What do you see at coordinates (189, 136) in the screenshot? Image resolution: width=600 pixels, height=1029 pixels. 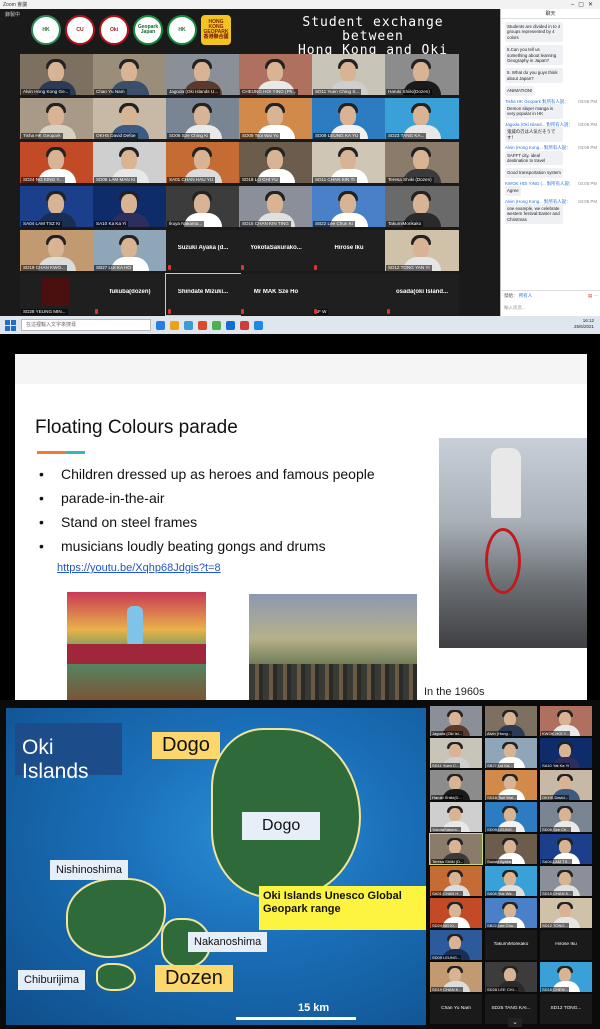 I see `participant-name: SD06 Sze Ching Ki` at bounding box center [189, 136].